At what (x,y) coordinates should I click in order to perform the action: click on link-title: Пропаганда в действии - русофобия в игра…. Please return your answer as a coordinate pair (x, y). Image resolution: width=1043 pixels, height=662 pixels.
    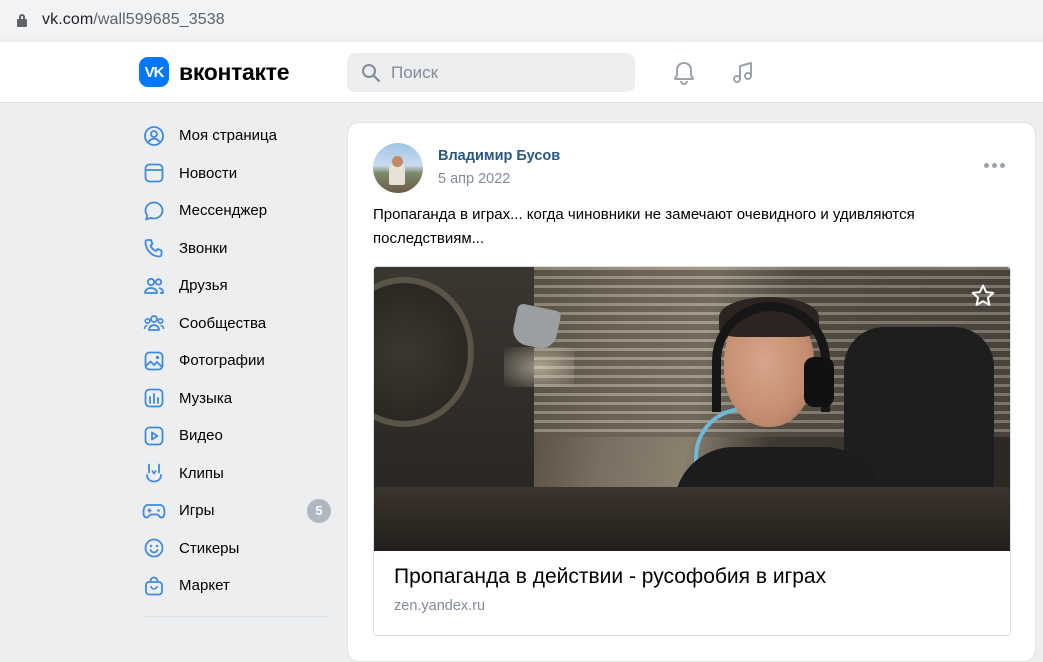
    Looking at the image, I should click on (610, 577).